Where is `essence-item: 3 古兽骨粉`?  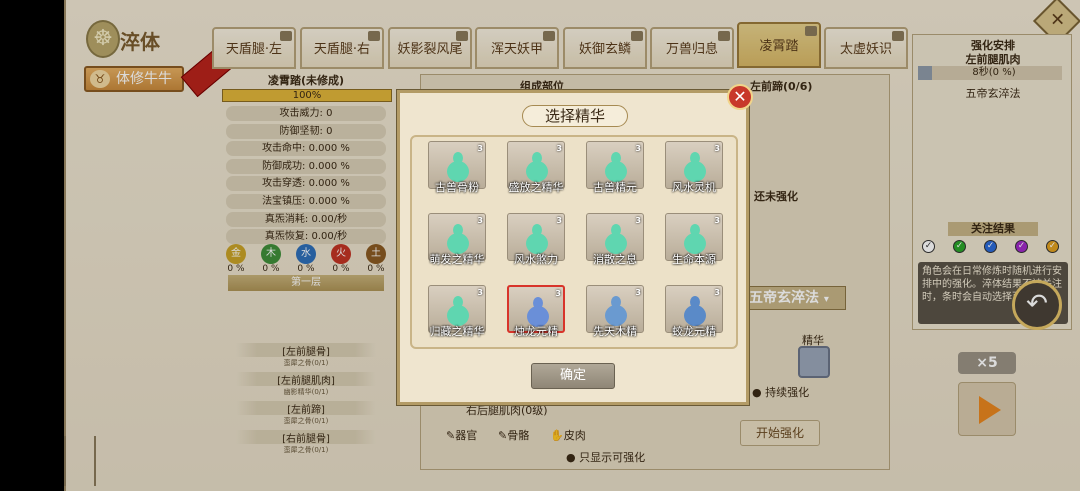 essence-item: 3 古兽骨粉 is located at coordinates (457, 171).